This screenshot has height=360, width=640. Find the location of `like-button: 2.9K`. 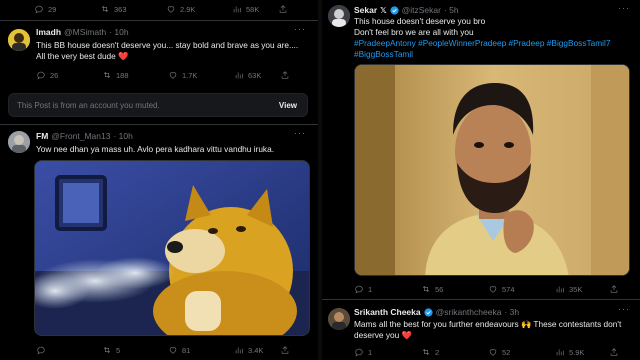

like-button: 2.9K is located at coordinates (199, 9).